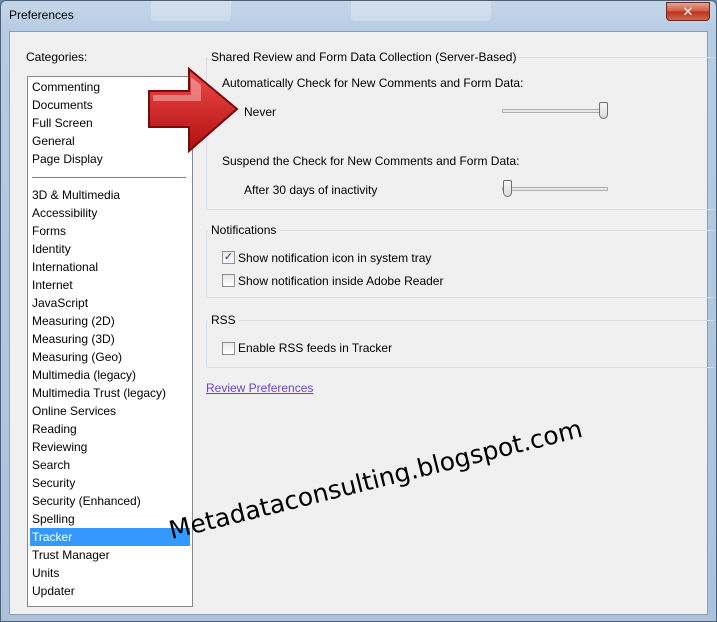 Image resolution: width=717 pixels, height=622 pixels. Describe the element at coordinates (110, 465) in the screenshot. I see `category-item: Search` at that location.